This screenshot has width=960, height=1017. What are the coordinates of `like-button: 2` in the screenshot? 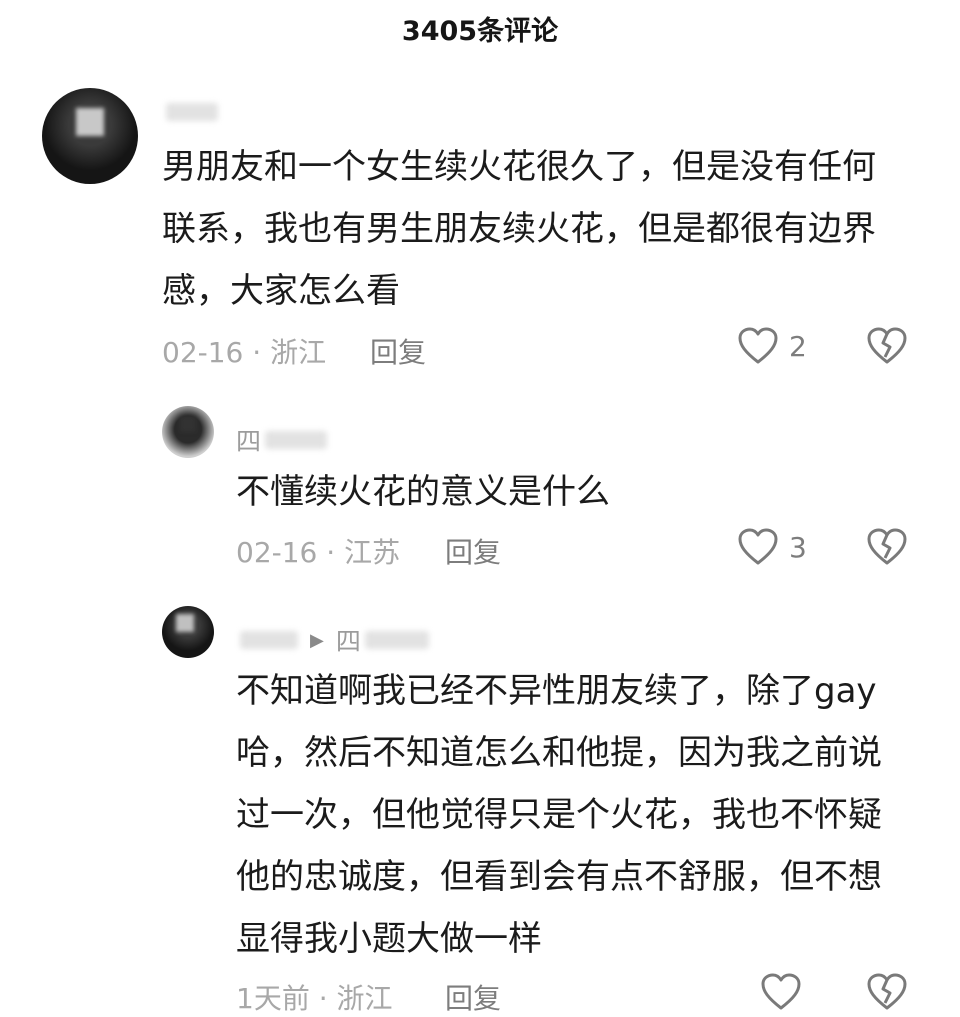 It's located at (772, 346).